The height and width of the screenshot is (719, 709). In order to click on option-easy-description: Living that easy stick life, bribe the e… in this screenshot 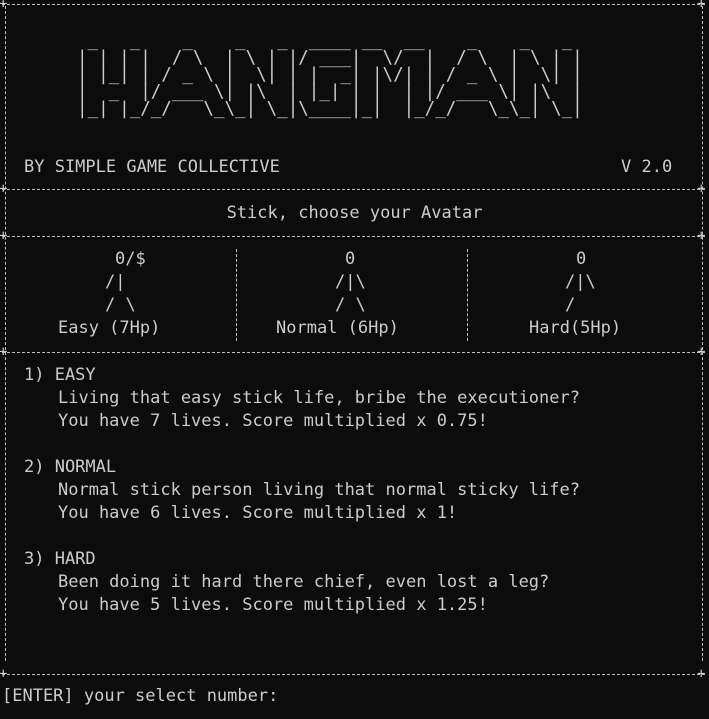, I will do `click(319, 398)`.